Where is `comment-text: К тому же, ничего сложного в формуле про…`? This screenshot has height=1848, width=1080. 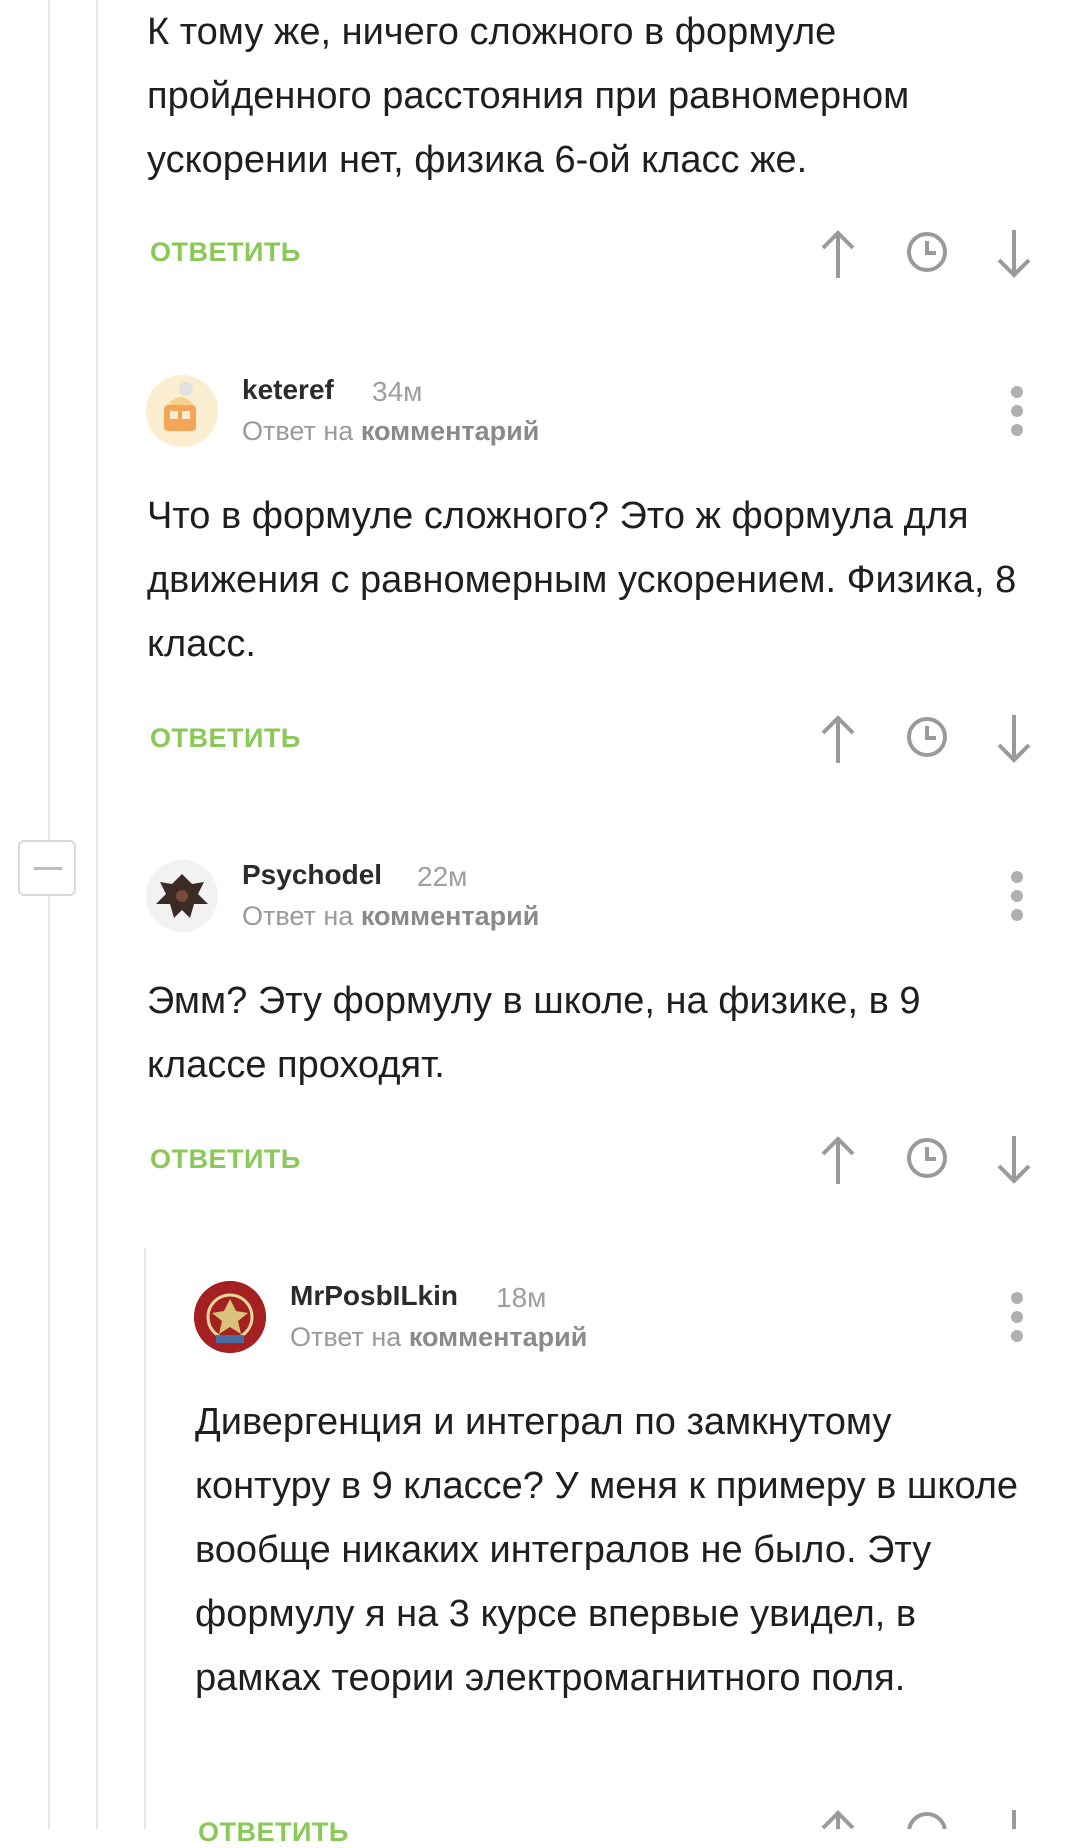
comment-text: К тому же, ничего сложного в формуле про… is located at coordinates (528, 96).